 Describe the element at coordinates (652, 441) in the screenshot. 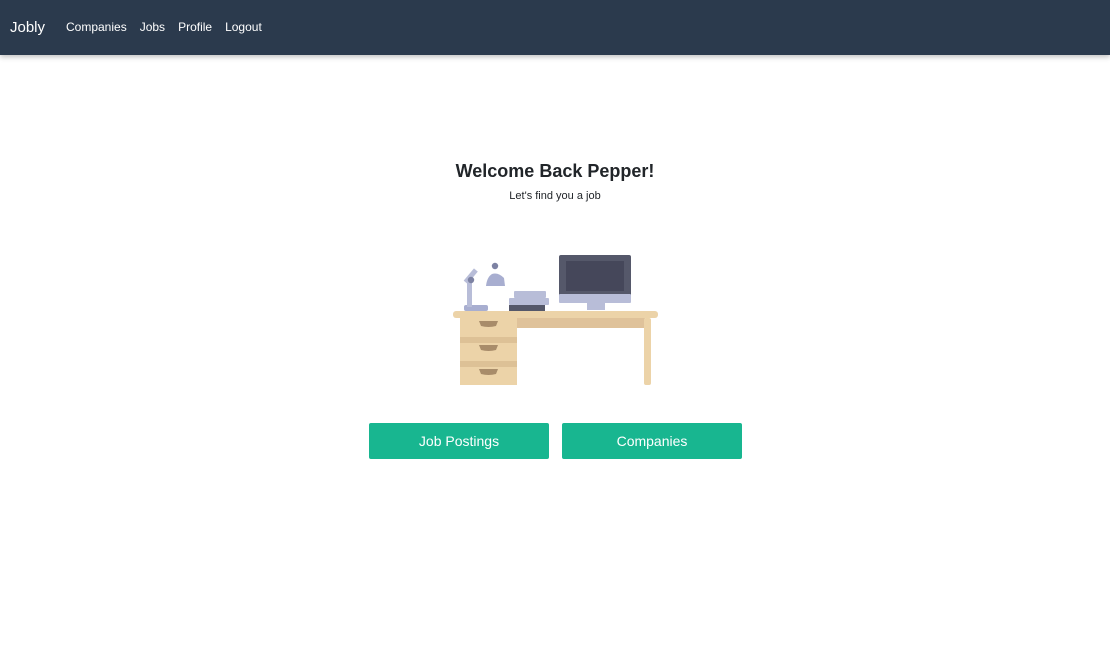

I see `companies-button: Companies` at that location.